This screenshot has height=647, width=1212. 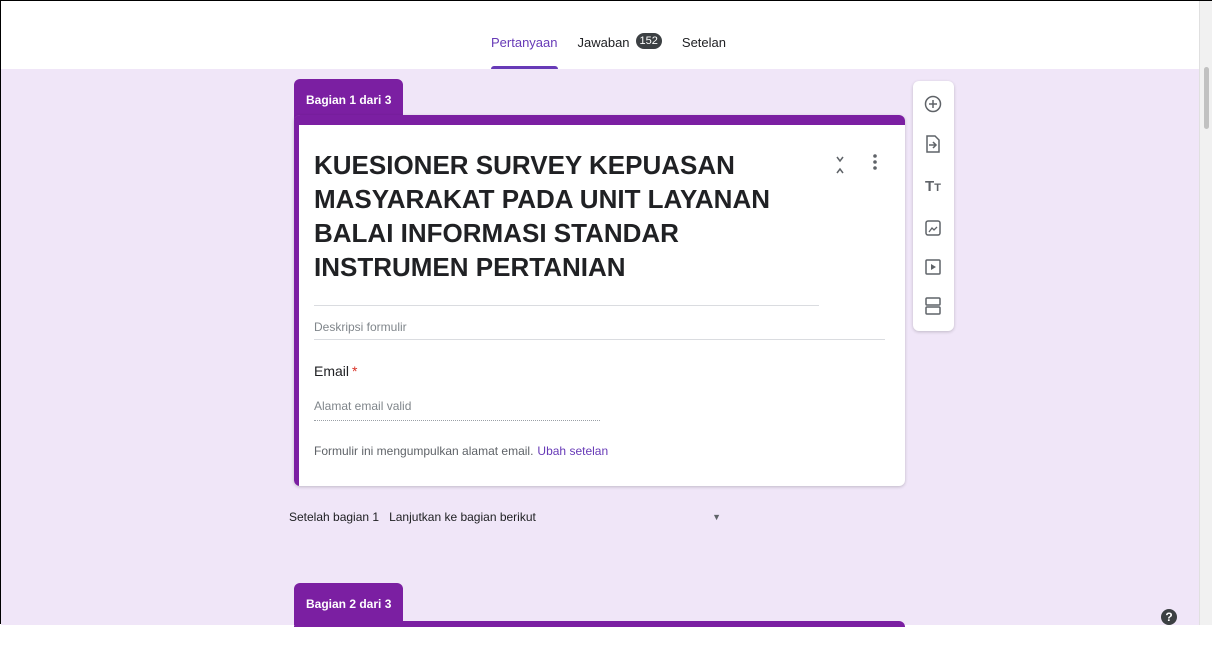 What do you see at coordinates (933, 186) in the screenshot?
I see `add-title-icon: TT` at bounding box center [933, 186].